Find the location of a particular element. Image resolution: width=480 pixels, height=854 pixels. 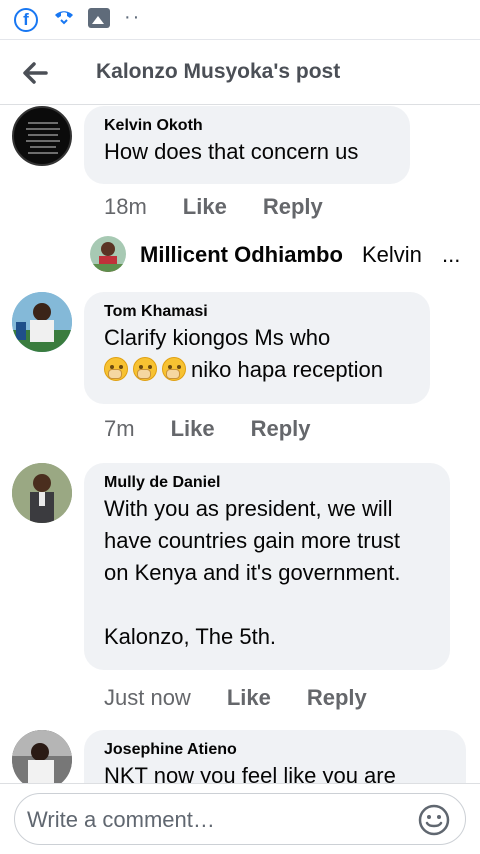

comment-actions: 7m Like Reply is located at coordinates (225, 429).